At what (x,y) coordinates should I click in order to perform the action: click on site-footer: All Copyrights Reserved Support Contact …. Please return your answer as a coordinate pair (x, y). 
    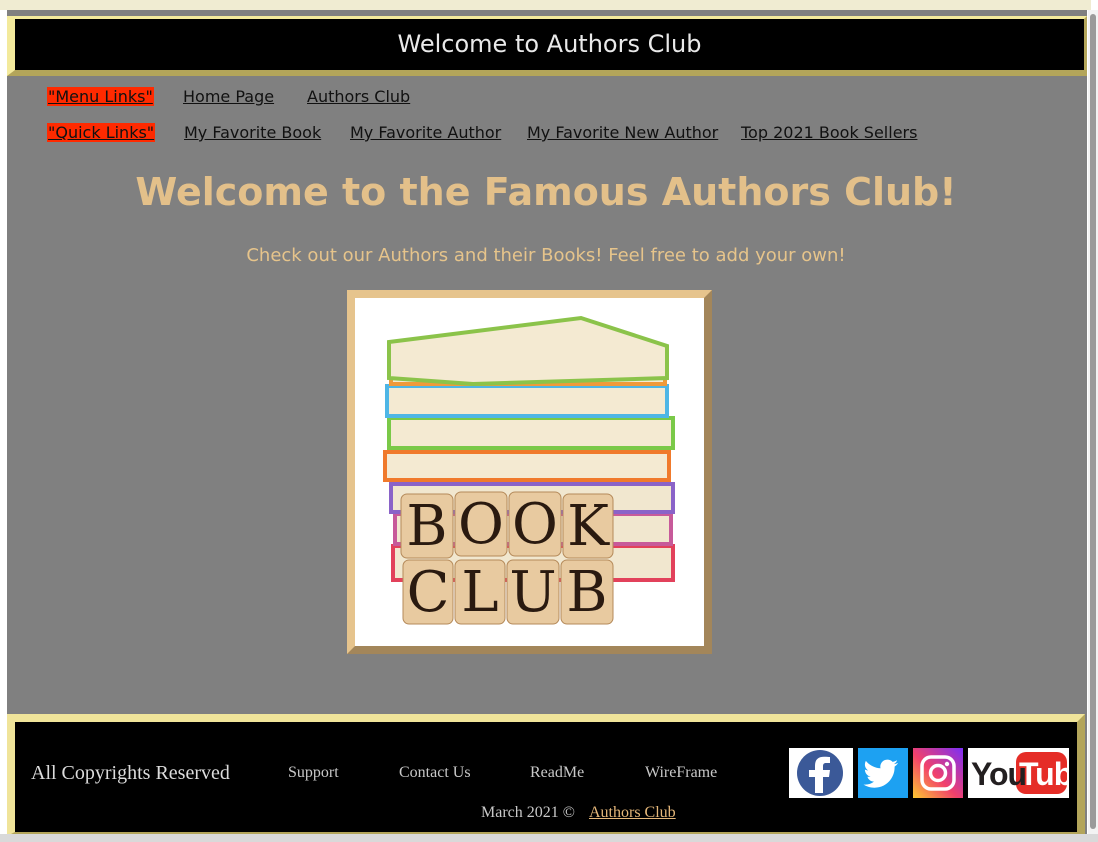
    Looking at the image, I should click on (548, 775).